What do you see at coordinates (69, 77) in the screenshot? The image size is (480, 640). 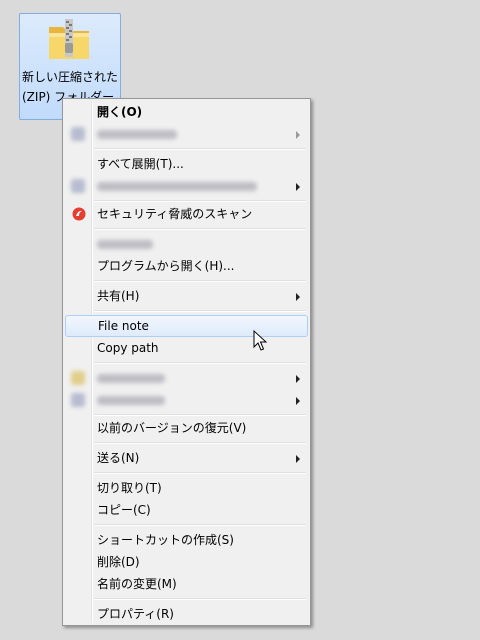 I see `desktop-icon-label-line1: 新しい圧縮された` at bounding box center [69, 77].